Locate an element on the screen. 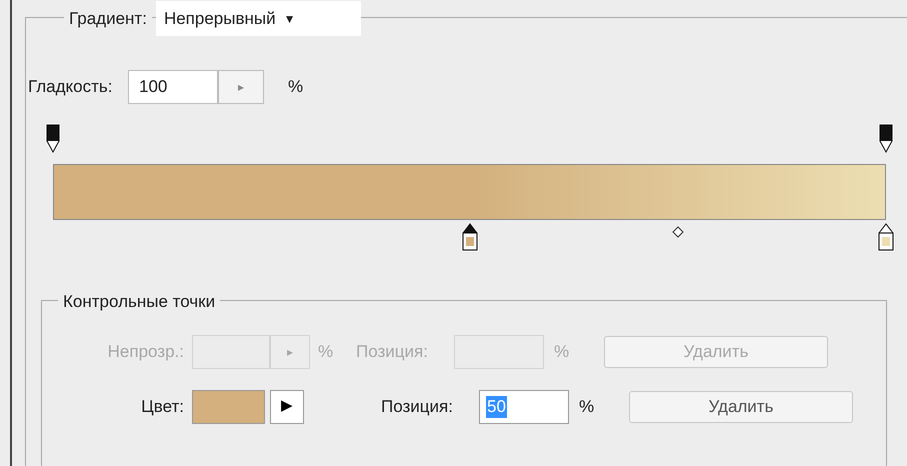 Image resolution: width=907 pixels, height=466 pixels. gradient-dropdown: Непрерывный ▼ is located at coordinates (258, 18).